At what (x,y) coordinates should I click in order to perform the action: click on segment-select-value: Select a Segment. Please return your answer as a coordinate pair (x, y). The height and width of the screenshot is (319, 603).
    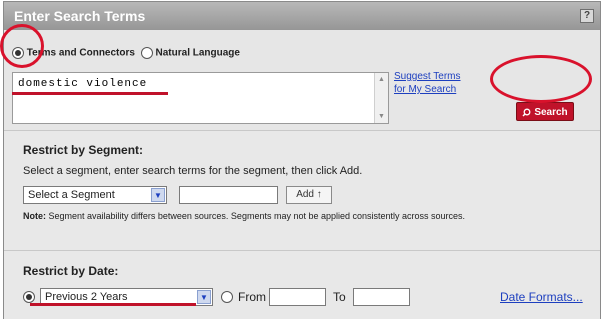
    Looking at the image, I should click on (71, 195).